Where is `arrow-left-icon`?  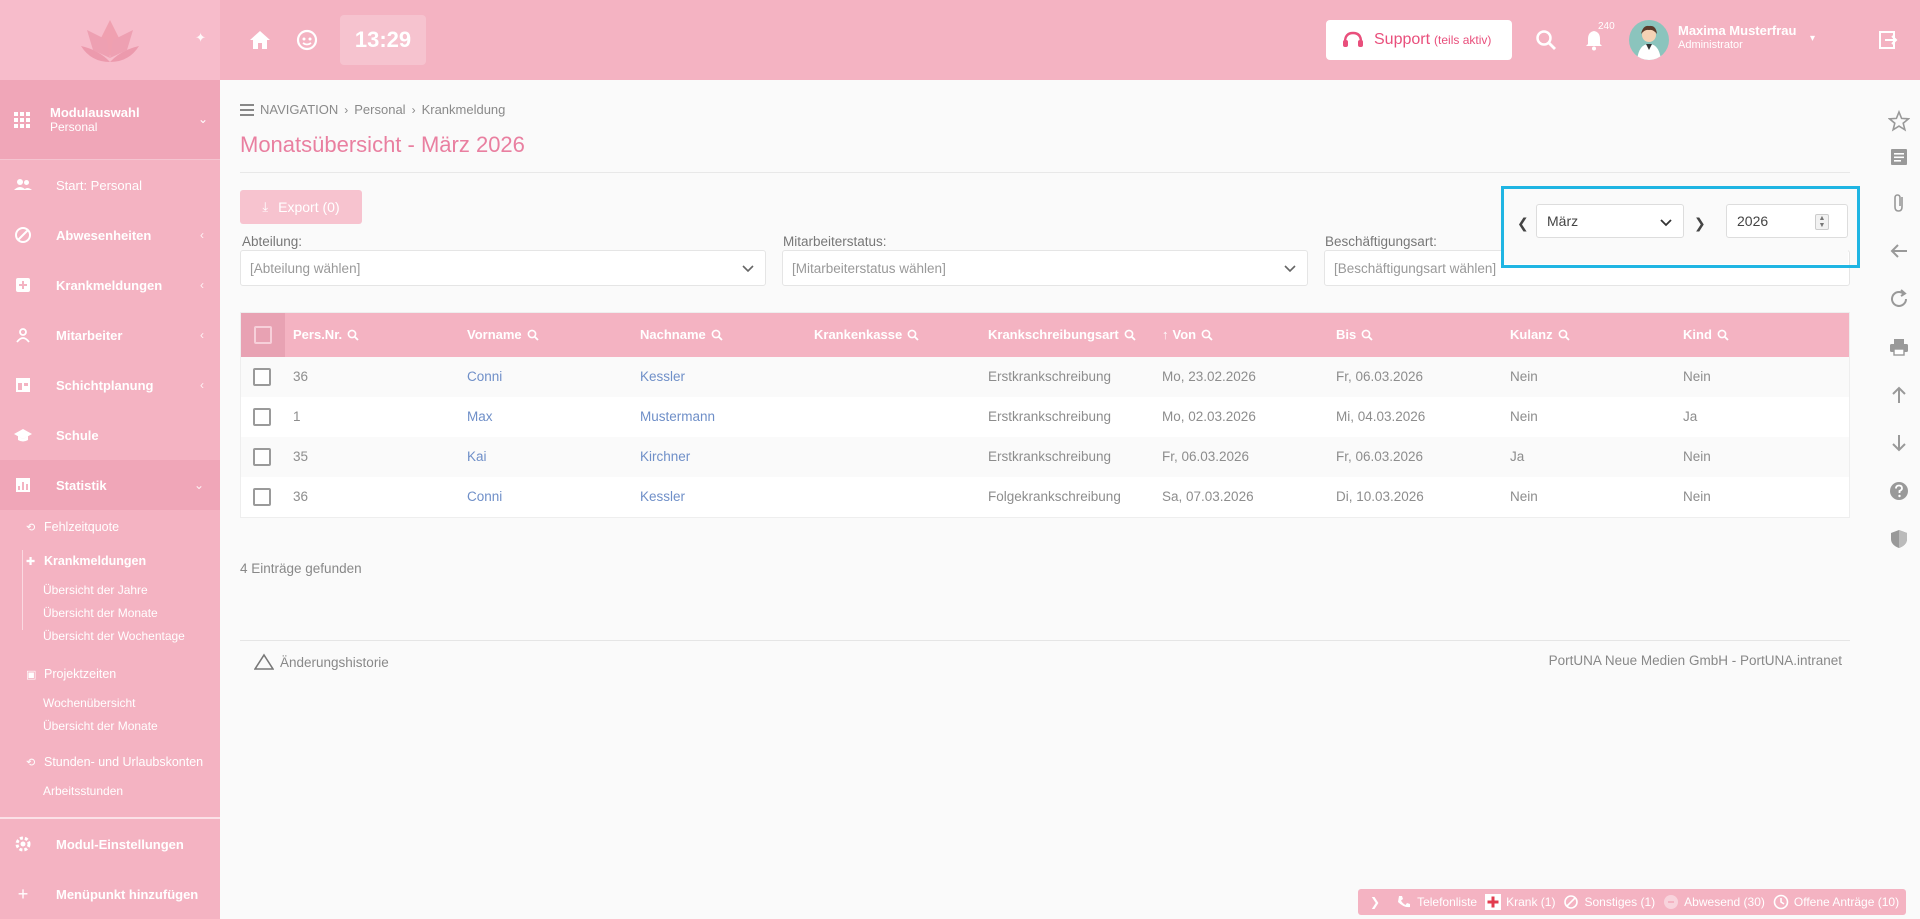 arrow-left-icon is located at coordinates (1899, 251).